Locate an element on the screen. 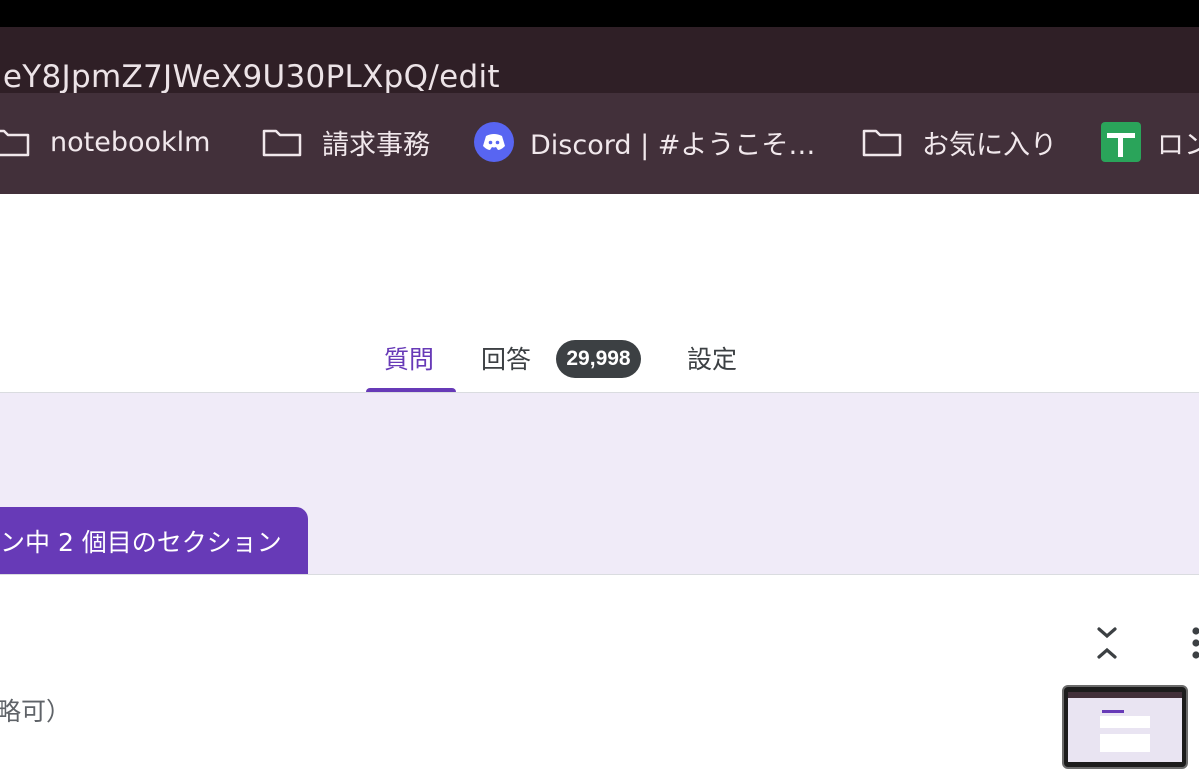 The height and width of the screenshot is (780, 1199). screenshot-thumbnail is located at coordinates (1125, 727).